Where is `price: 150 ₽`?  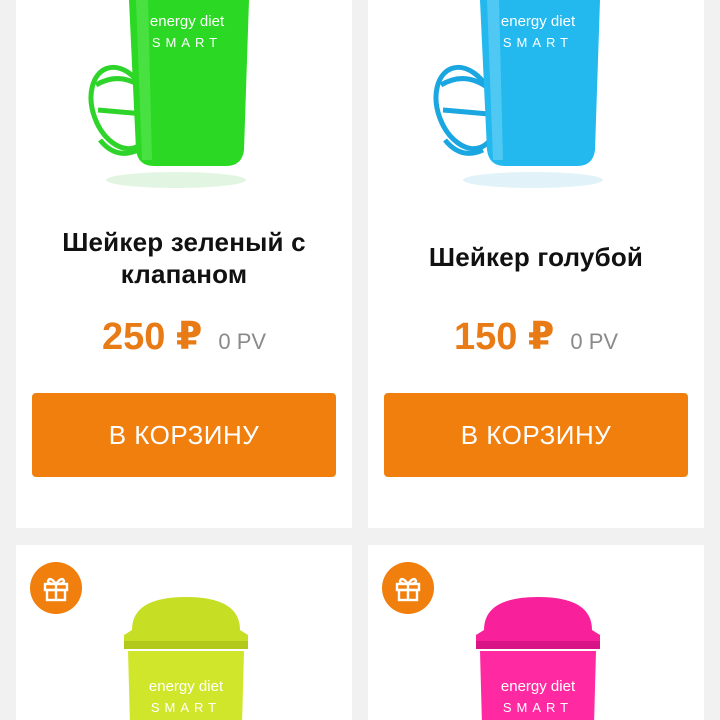
price: 150 ₽ is located at coordinates (504, 337).